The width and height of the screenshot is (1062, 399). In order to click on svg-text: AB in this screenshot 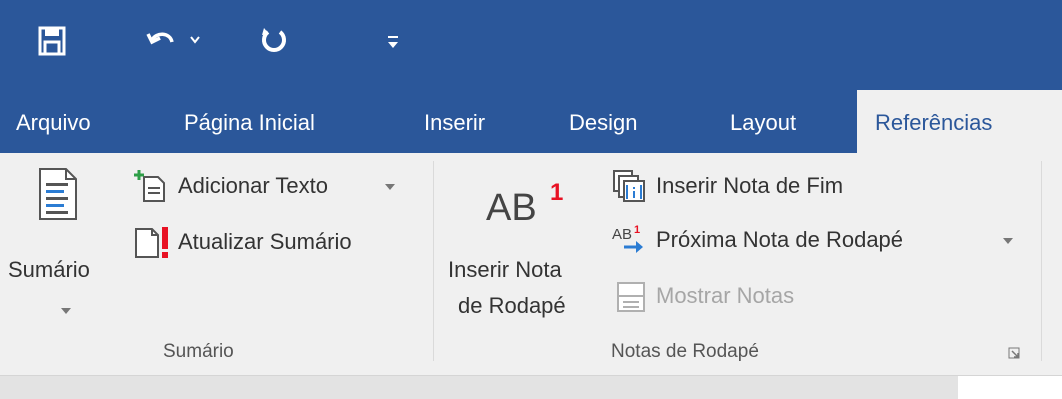, I will do `click(622, 234)`.